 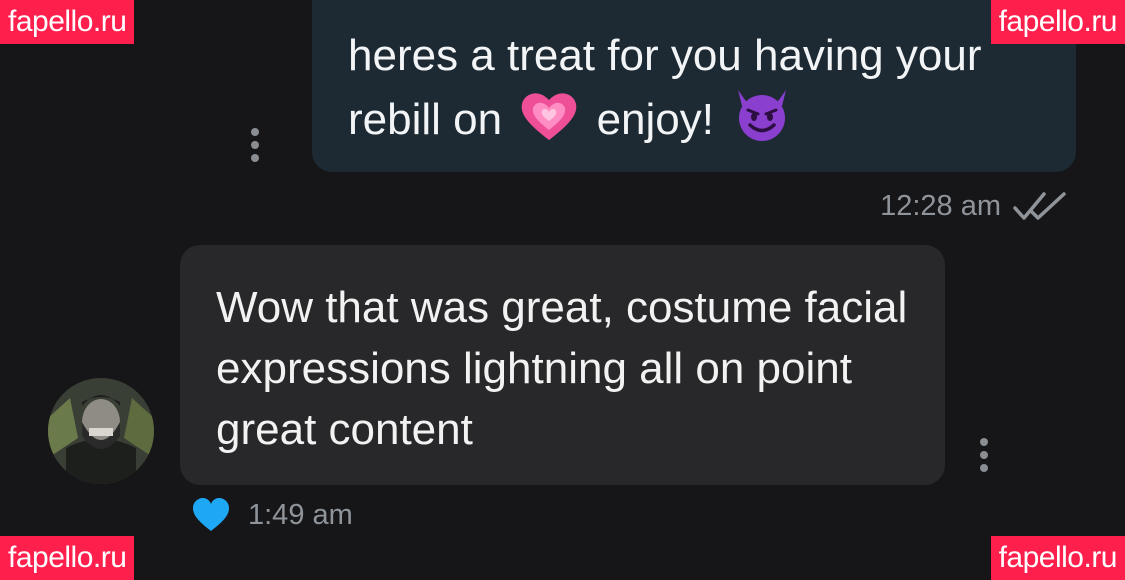 I want to click on outgoing-message-meta: 12:28 am, so click(x=974, y=206).